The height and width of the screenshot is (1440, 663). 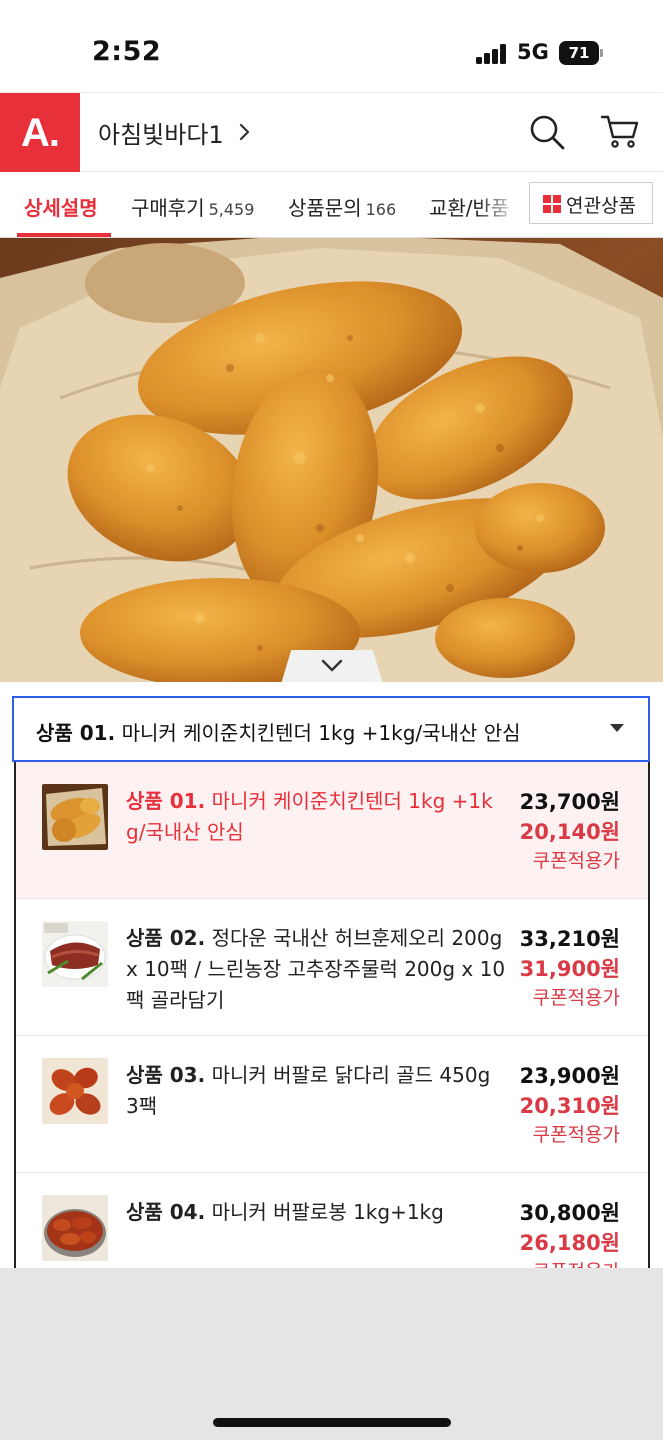 I want to click on tab-reviews: 구매후기 5,459, so click(x=192, y=206).